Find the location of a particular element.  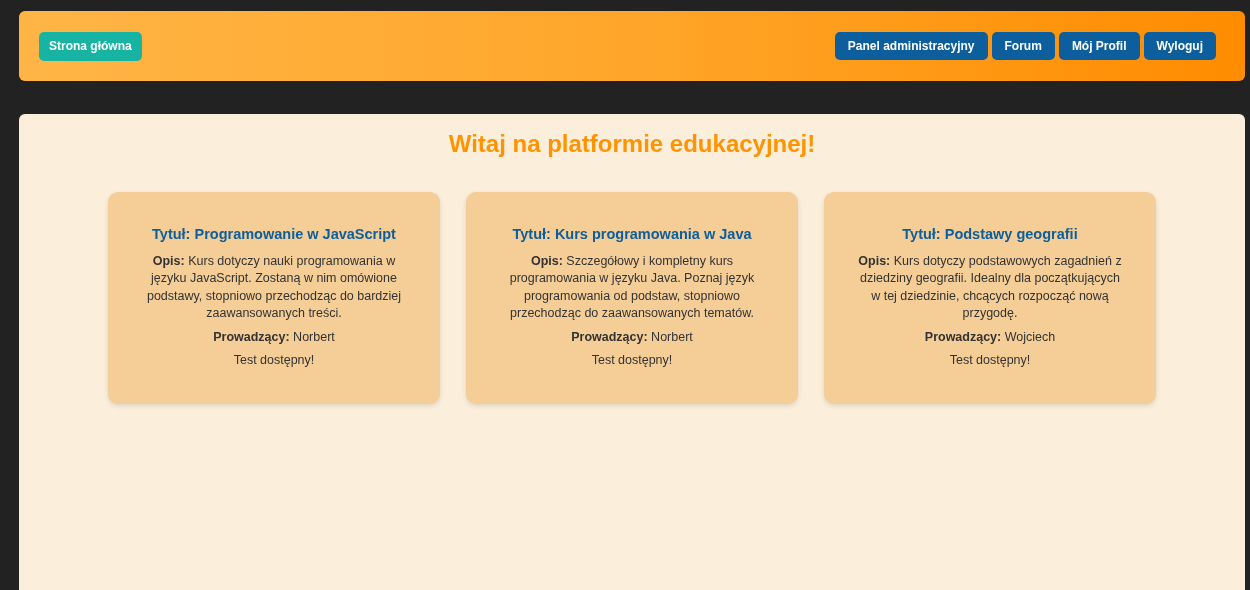

course-title: Tytuł: Podstawy geografii is located at coordinates (990, 235).